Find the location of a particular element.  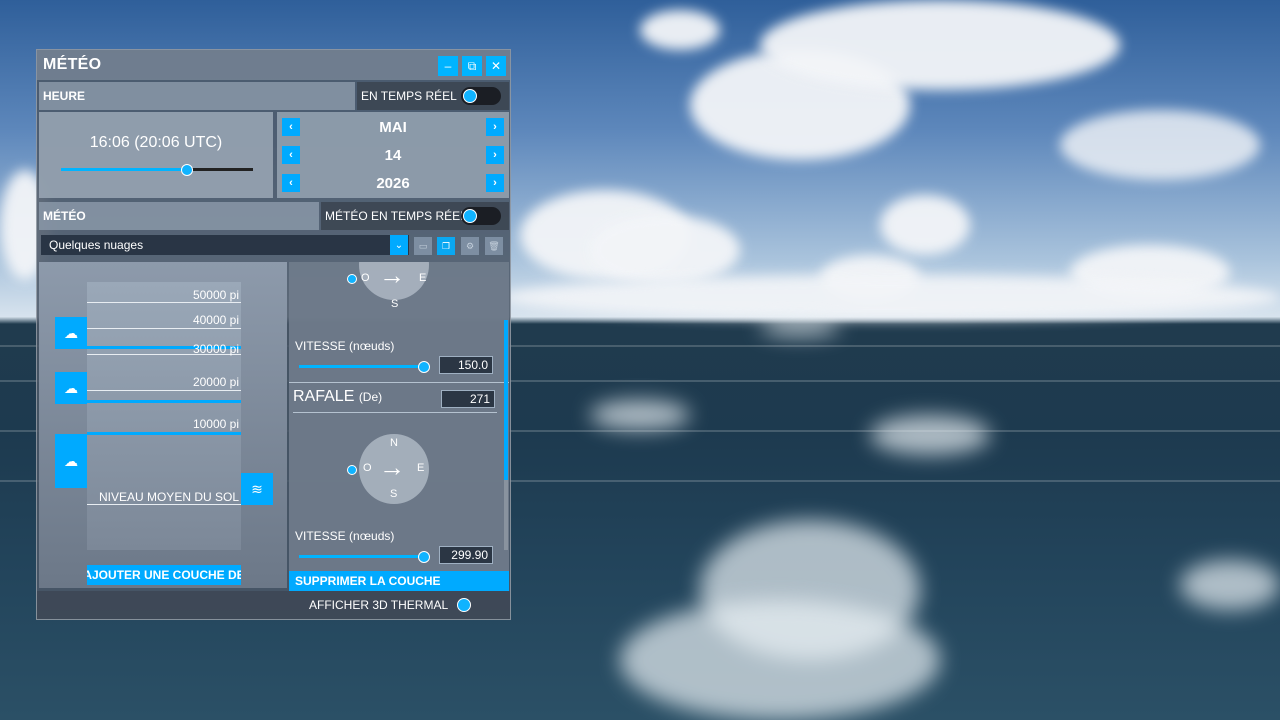

day-prev-button: ‹ is located at coordinates (291, 155).